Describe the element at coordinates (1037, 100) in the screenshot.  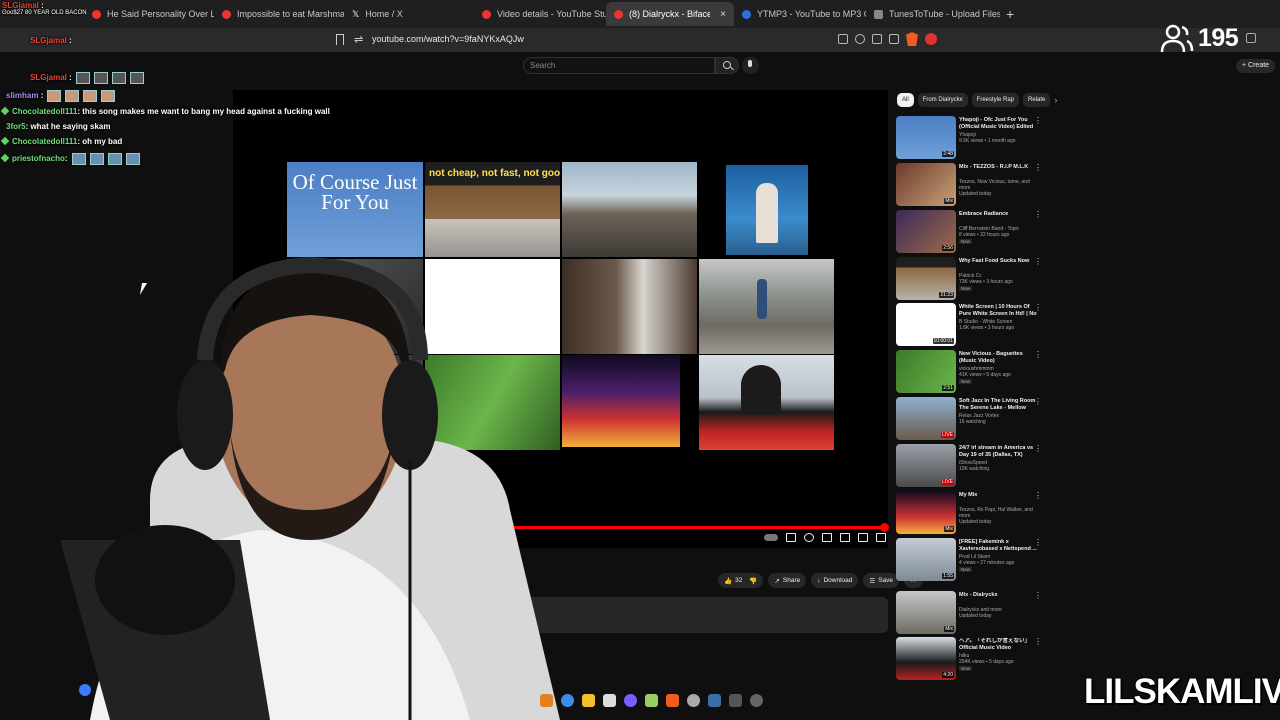
I see `chip-related: Relate` at that location.